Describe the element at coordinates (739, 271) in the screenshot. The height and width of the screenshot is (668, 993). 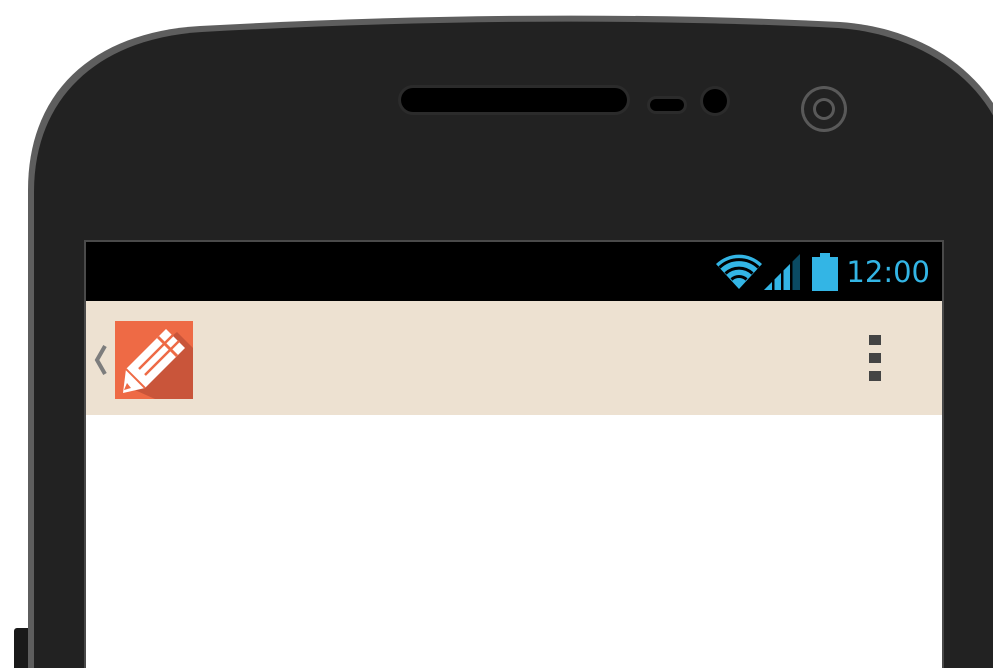
I see `wifi-icon` at that location.